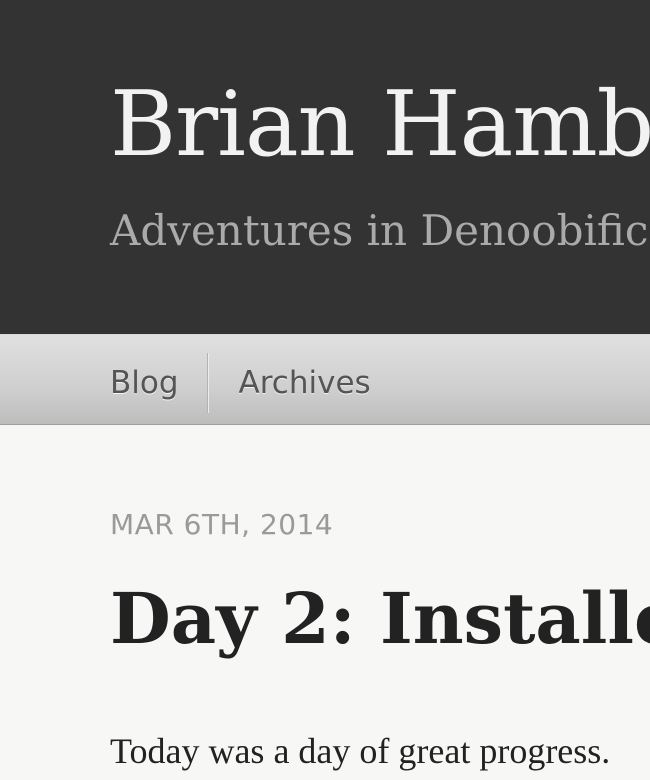 This screenshot has width=650, height=780. Describe the element at coordinates (222, 524) in the screenshot. I see `post-date: MAR 6TH, 2014` at that location.